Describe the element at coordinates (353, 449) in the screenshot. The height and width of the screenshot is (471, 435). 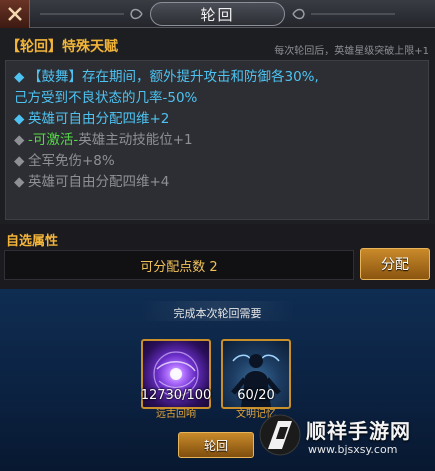
I see `watermark-url: www.bjsxsy.com` at that location.